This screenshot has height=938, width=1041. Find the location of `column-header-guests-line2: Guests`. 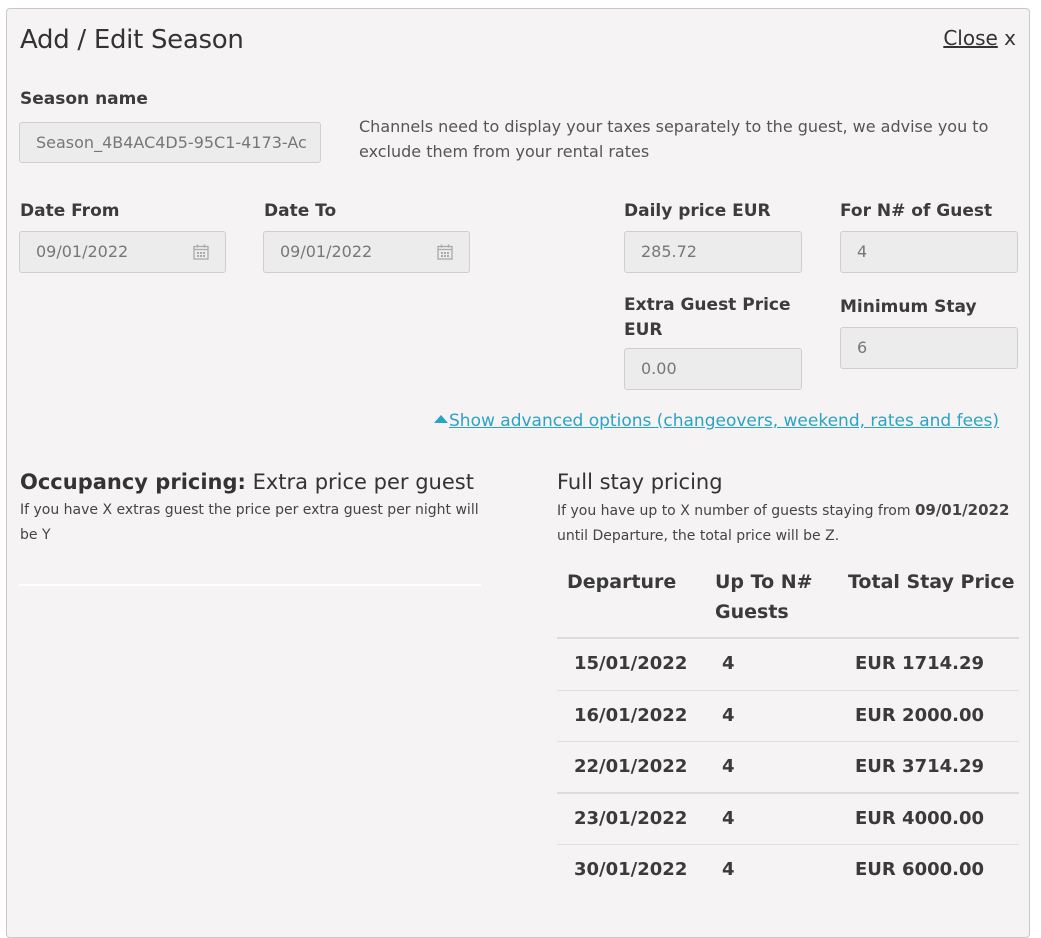

column-header-guests-line2: Guests is located at coordinates (752, 612).